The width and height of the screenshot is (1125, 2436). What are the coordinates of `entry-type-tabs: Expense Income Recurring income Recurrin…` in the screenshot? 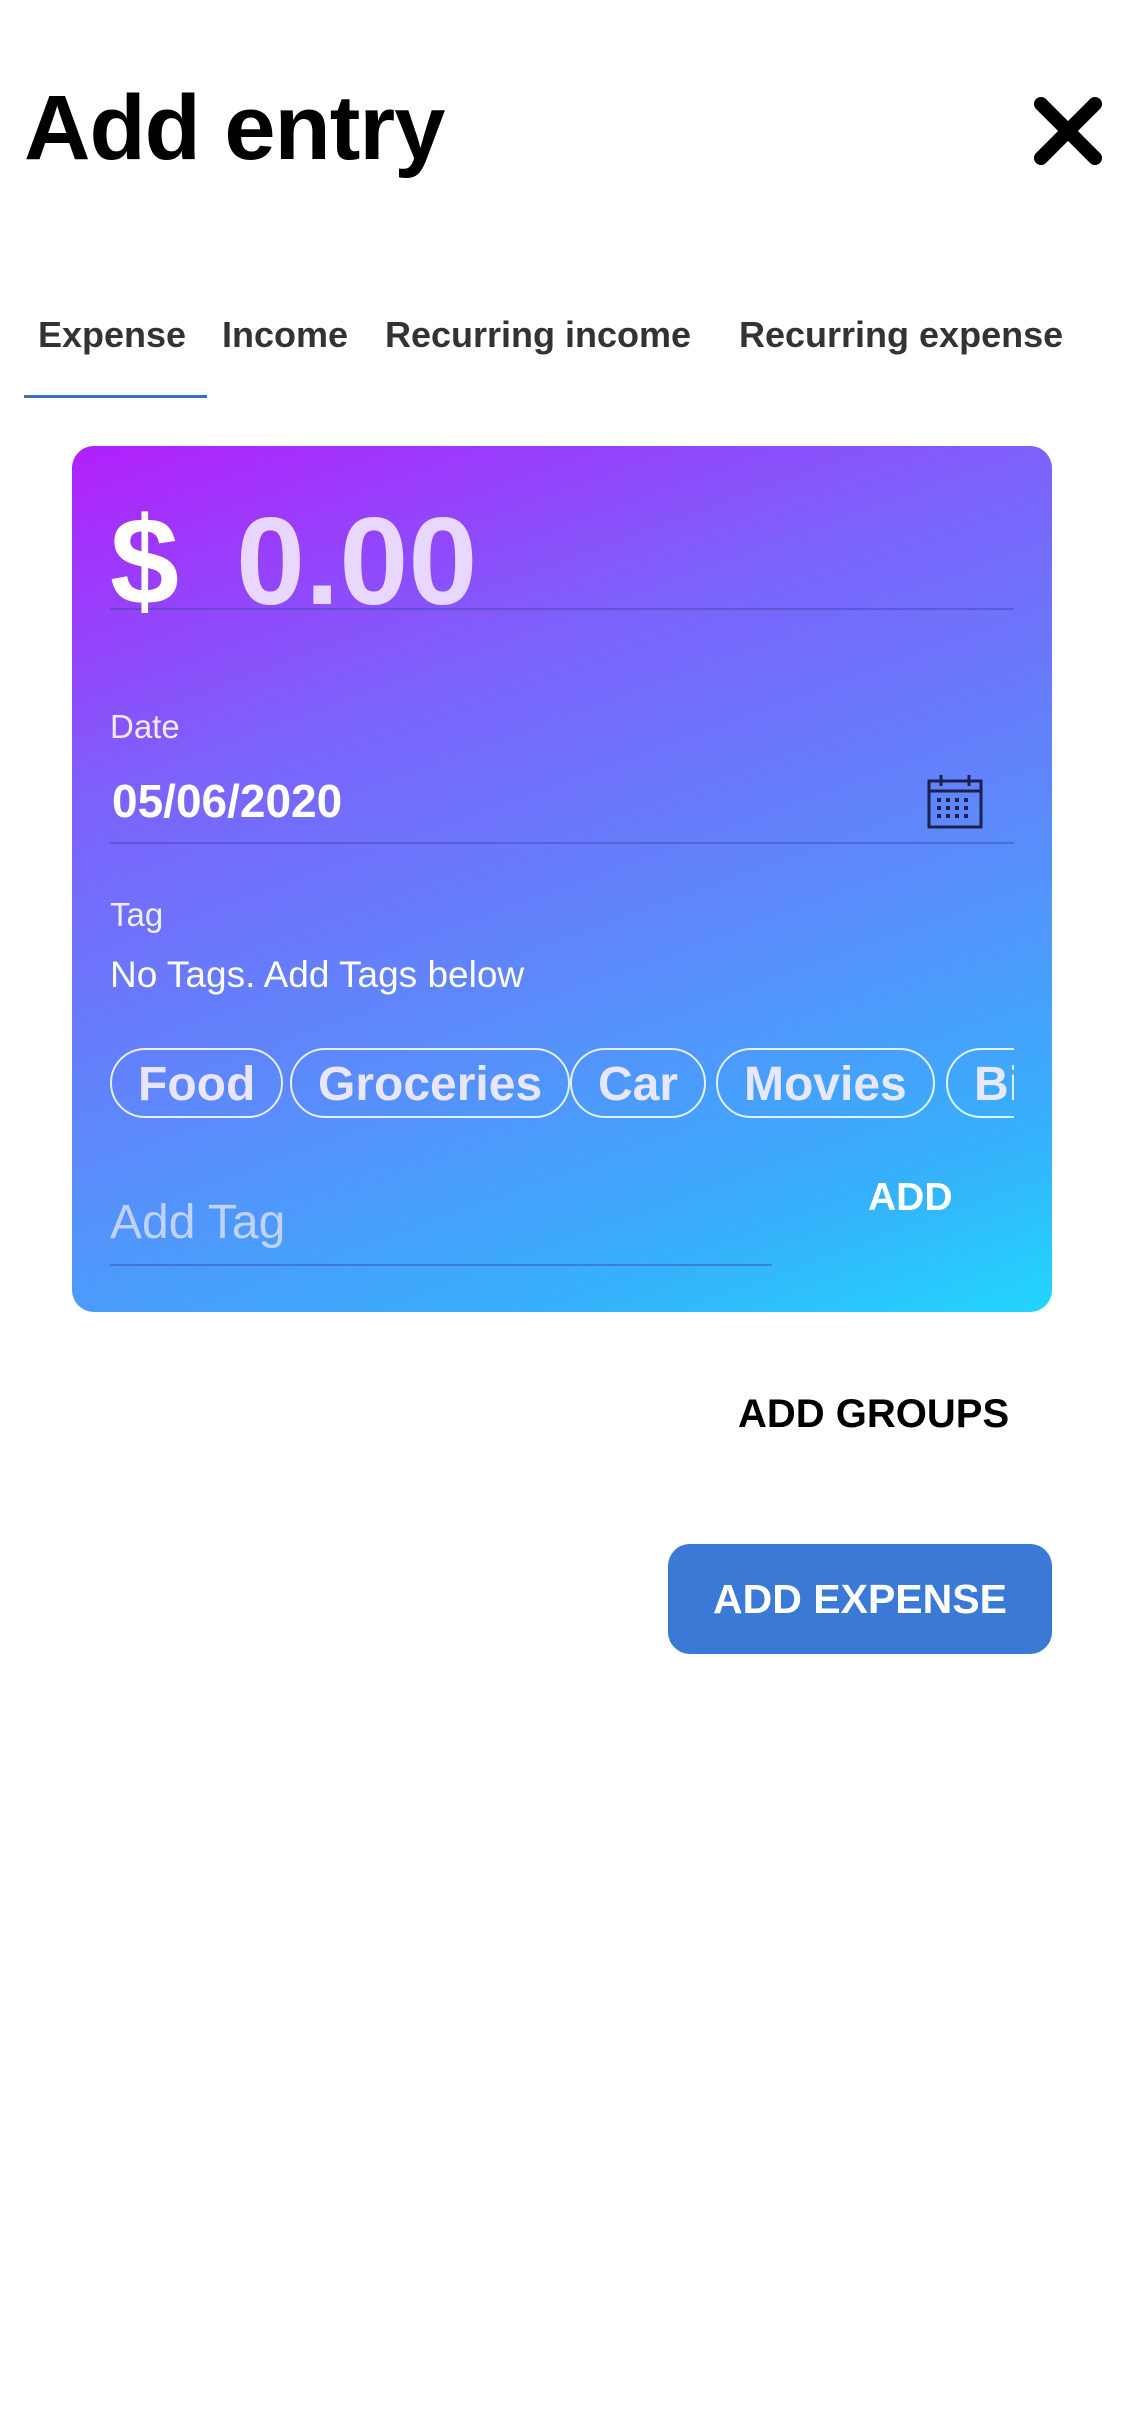 It's located at (574, 350).